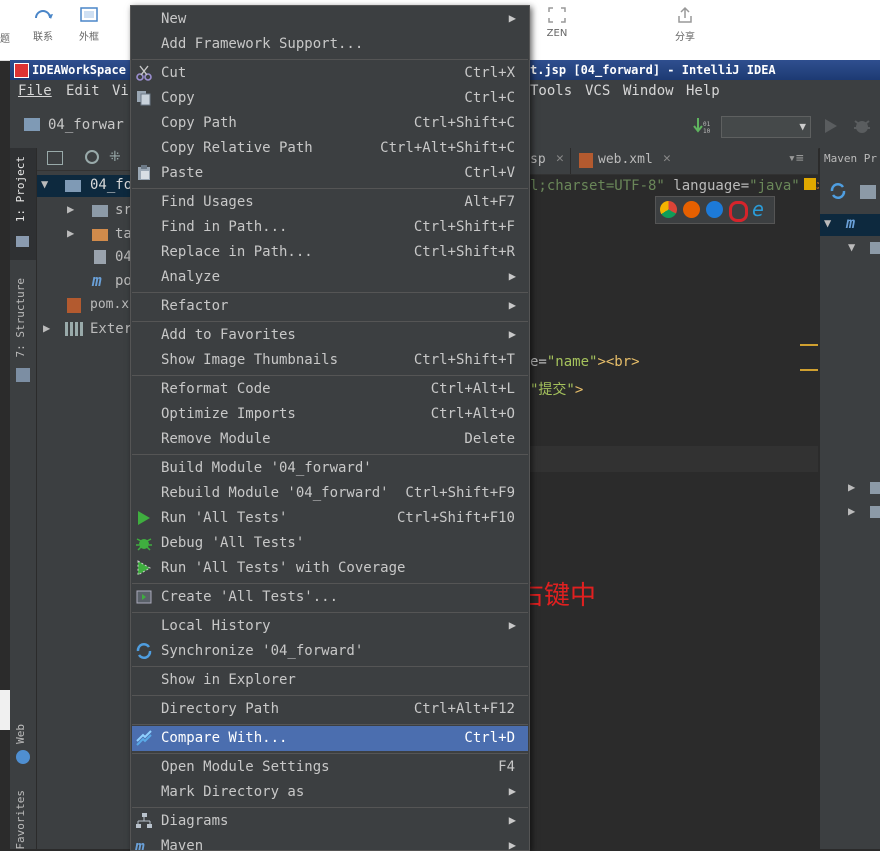  Describe the element at coordinates (330, 306) in the screenshot. I see `menu-item-refactor: Refactor ▶` at that location.